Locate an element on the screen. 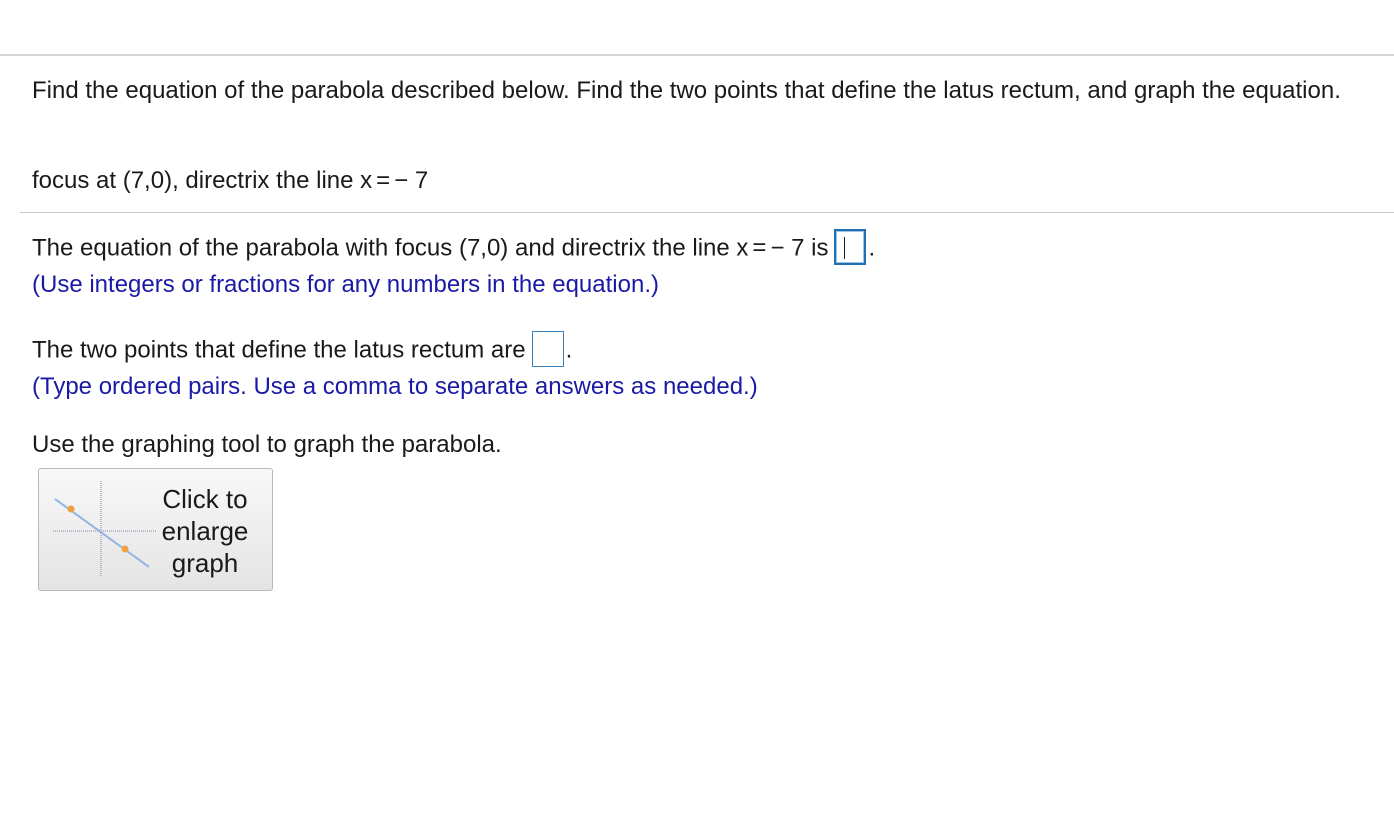  graph-thumbnail-icon is located at coordinates (104, 529).